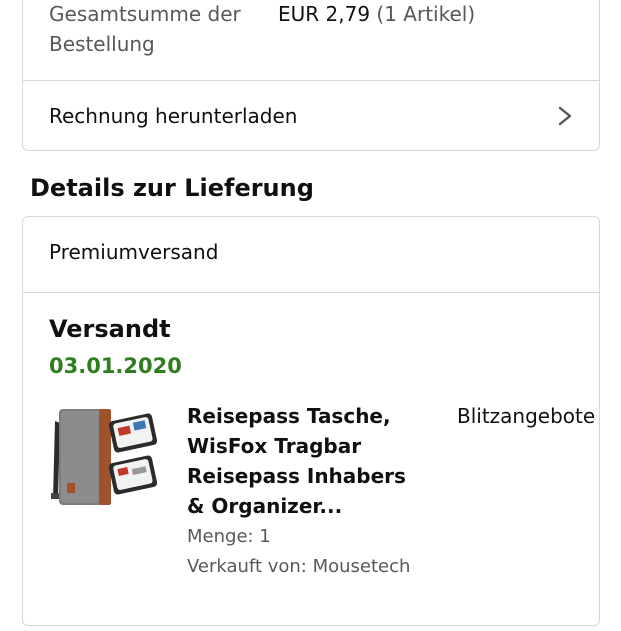  Describe the element at coordinates (134, 252) in the screenshot. I see `shipping-type: Premiumversand` at that location.